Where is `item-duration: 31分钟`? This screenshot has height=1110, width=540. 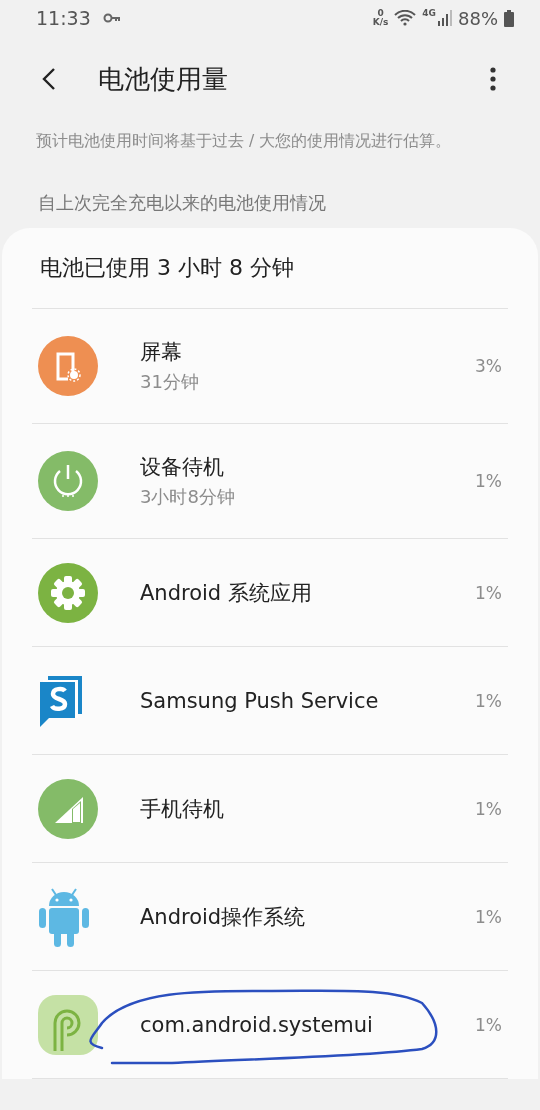
item-duration: 31分钟 is located at coordinates (170, 382).